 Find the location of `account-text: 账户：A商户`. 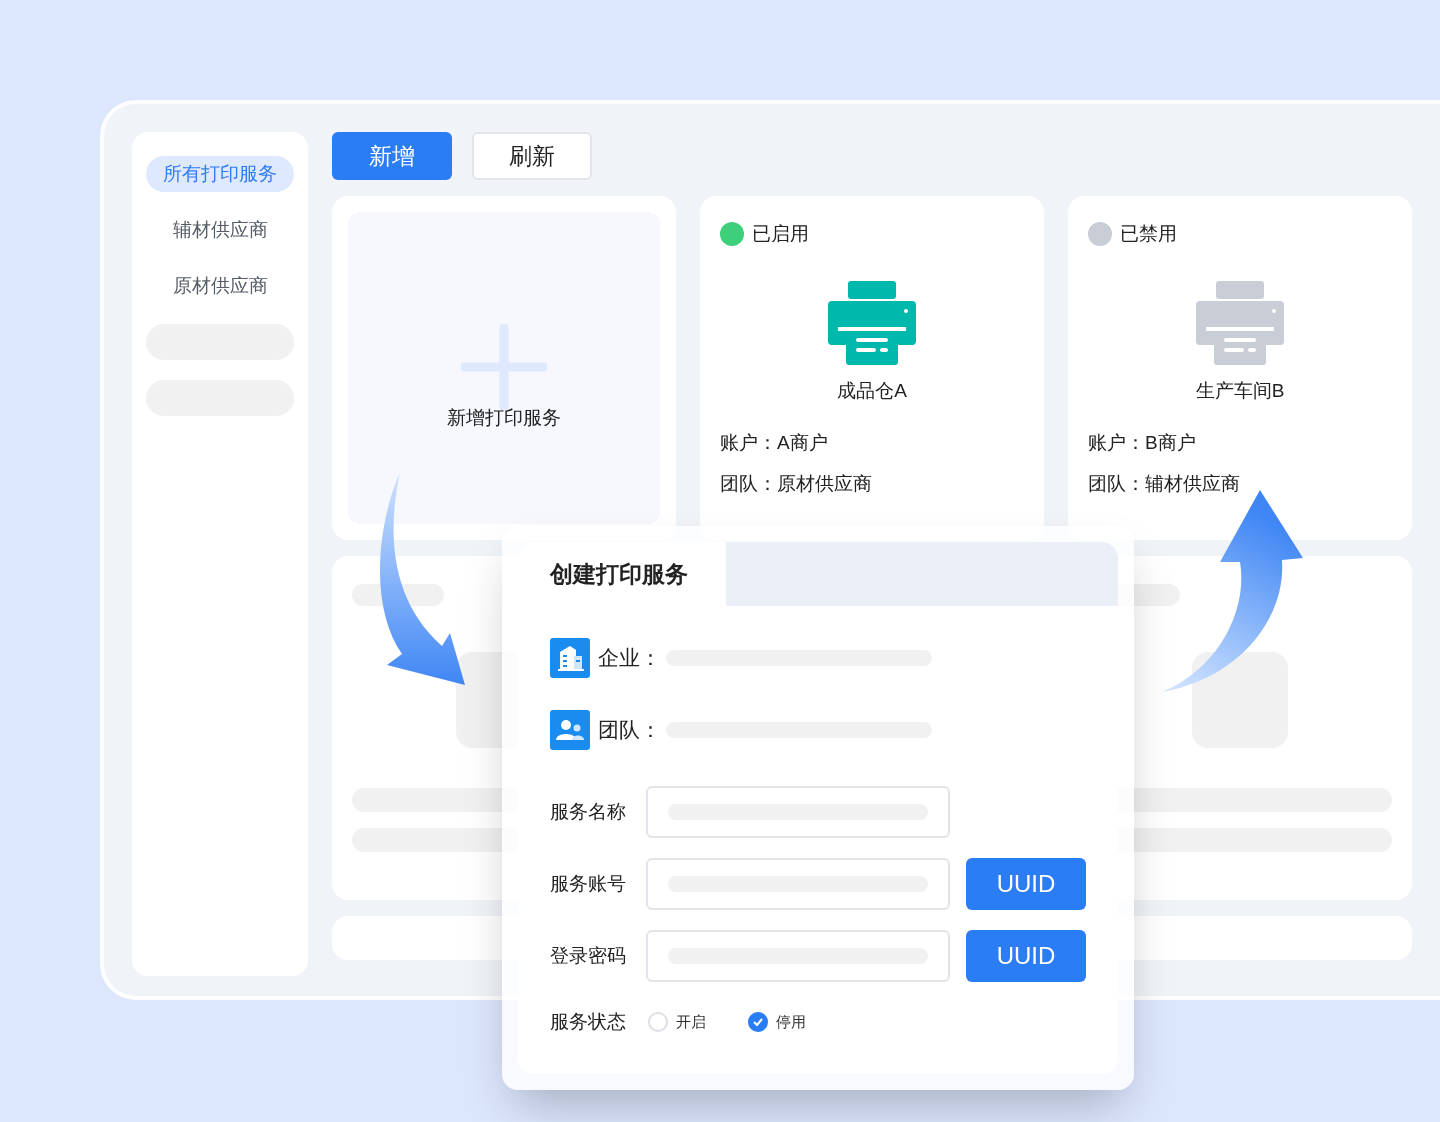

account-text: 账户：A商户 is located at coordinates (774, 443).